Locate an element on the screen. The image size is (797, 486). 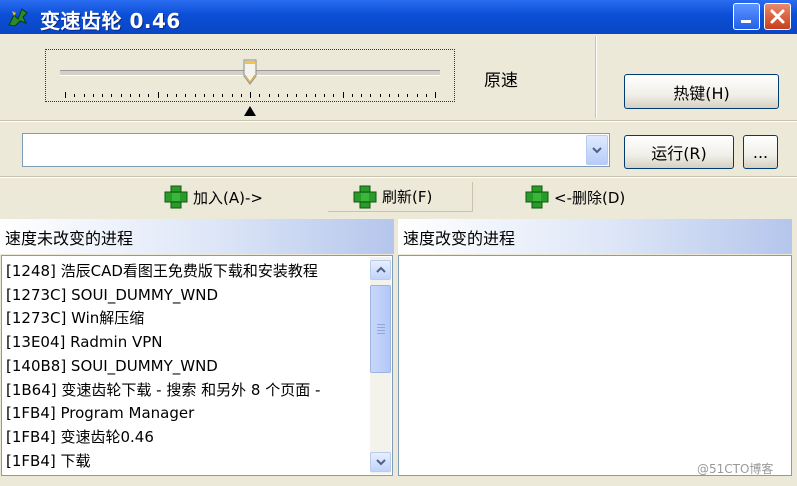
scroll-thumb is located at coordinates (380, 329).